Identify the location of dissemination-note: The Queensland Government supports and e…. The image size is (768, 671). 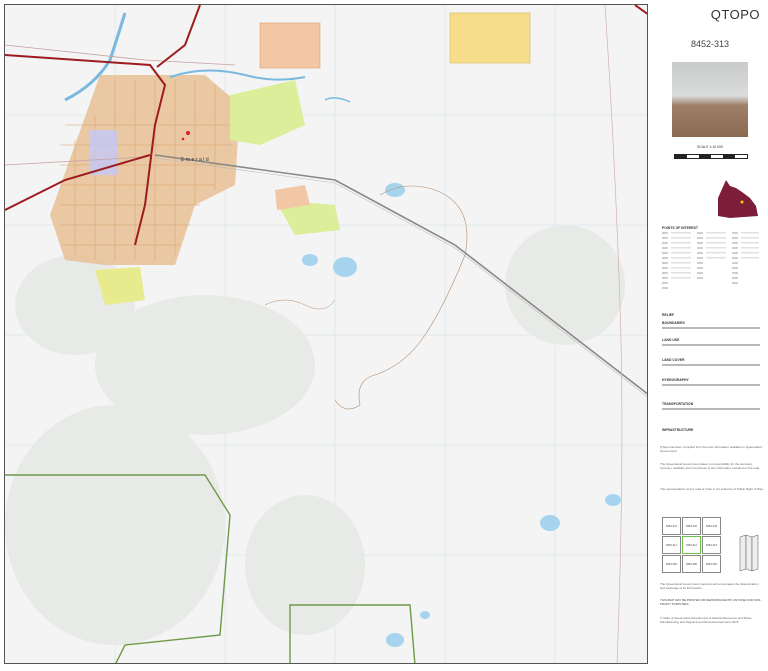
(709, 586).